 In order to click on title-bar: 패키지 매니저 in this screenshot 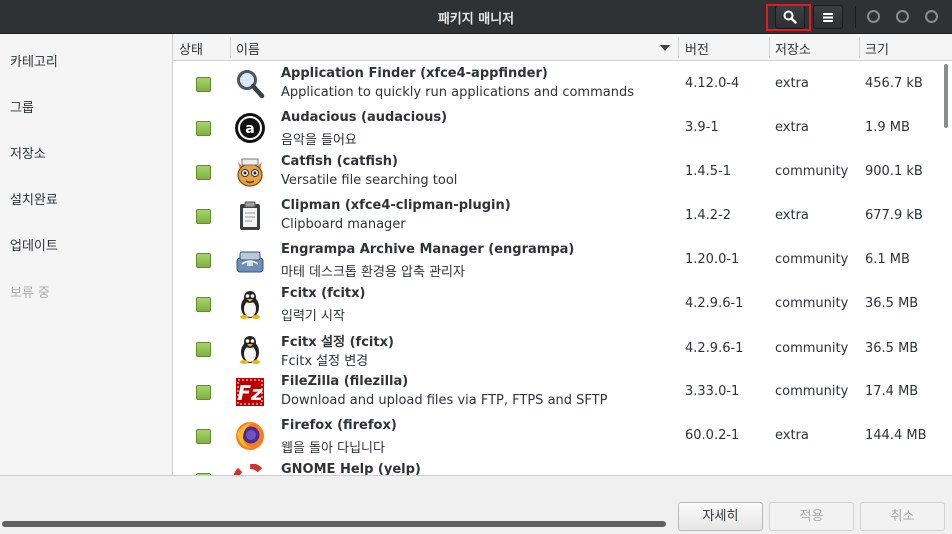, I will do `click(476, 17)`.